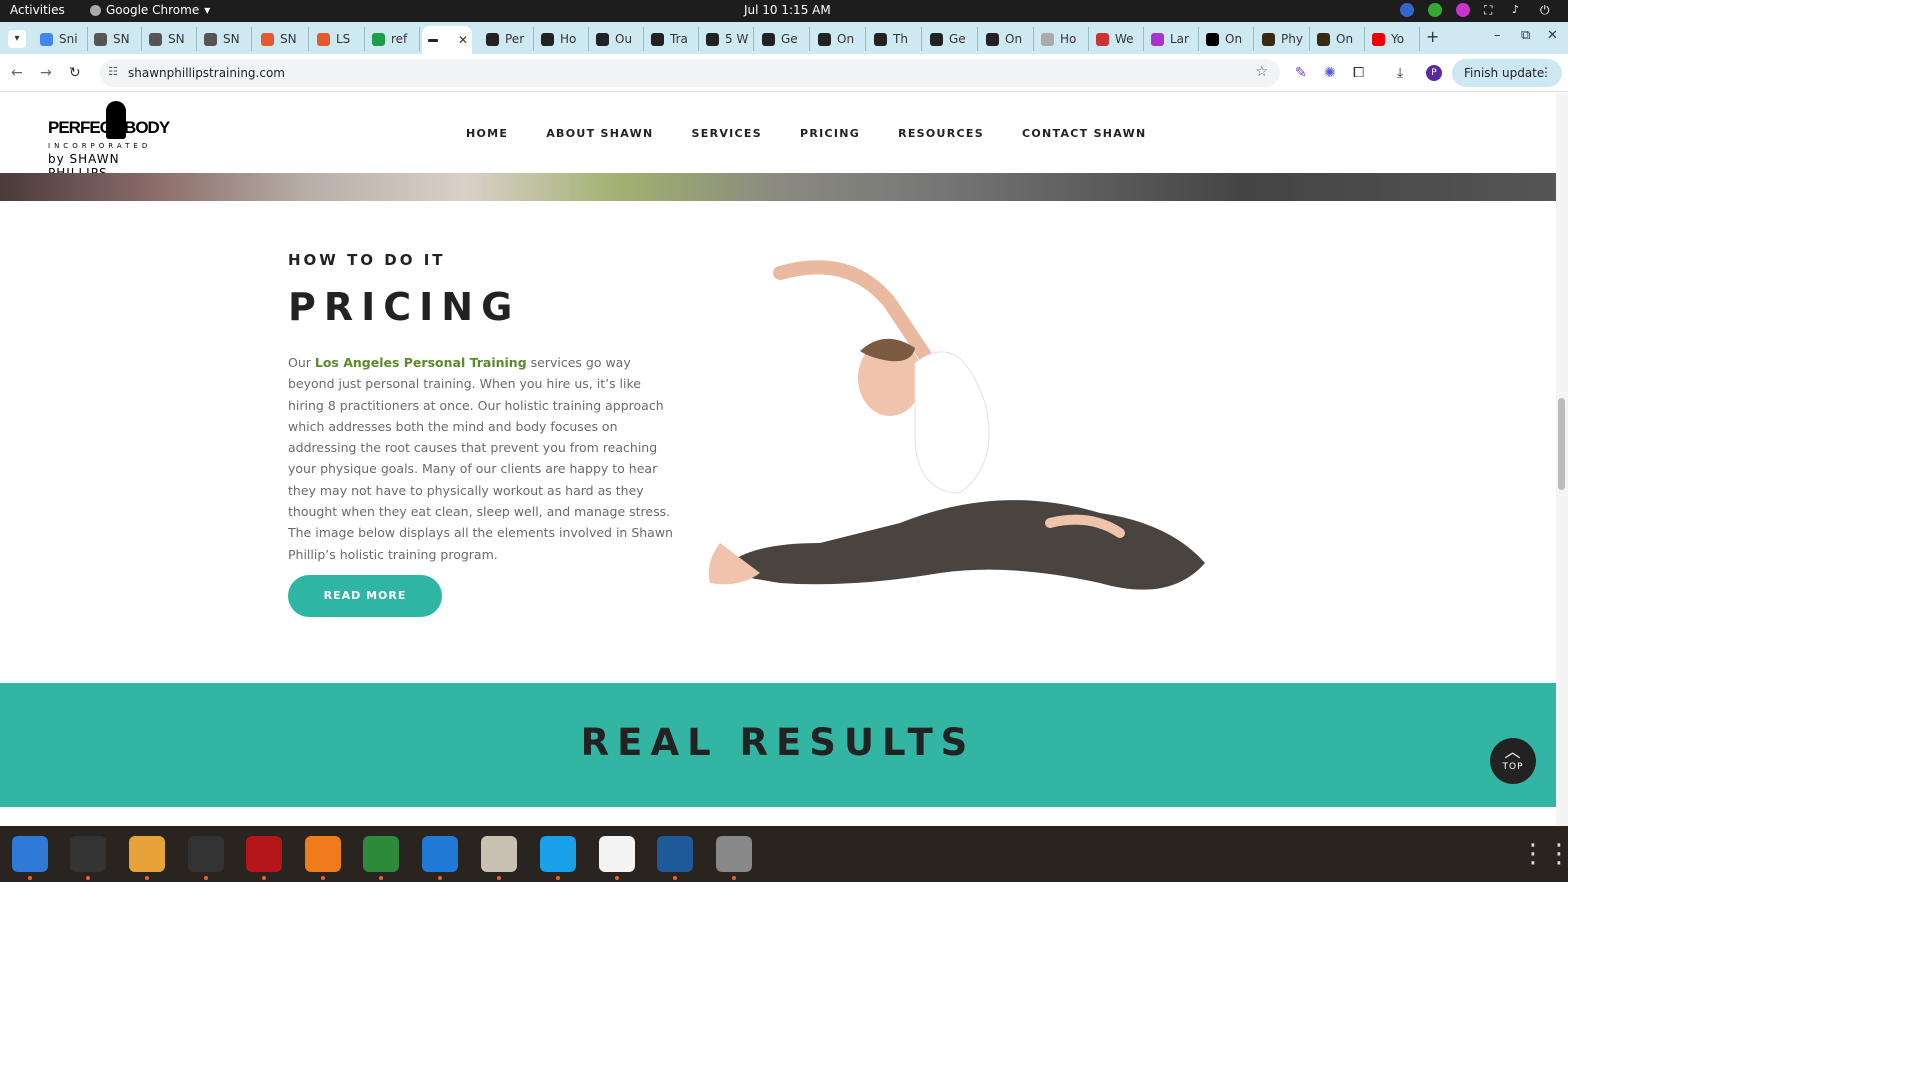 The image size is (1920, 1080). What do you see at coordinates (264, 854) in the screenshot?
I see `filezilla-icon` at bounding box center [264, 854].